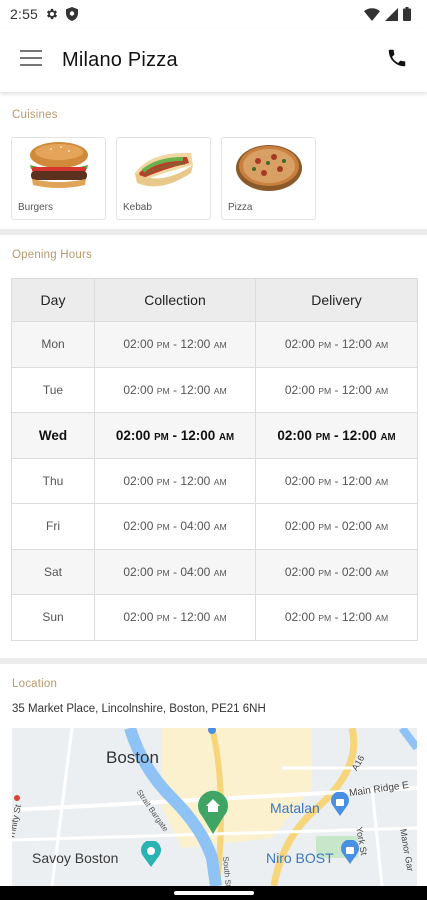  Describe the element at coordinates (213, 232) in the screenshot. I see `section-divider` at that location.